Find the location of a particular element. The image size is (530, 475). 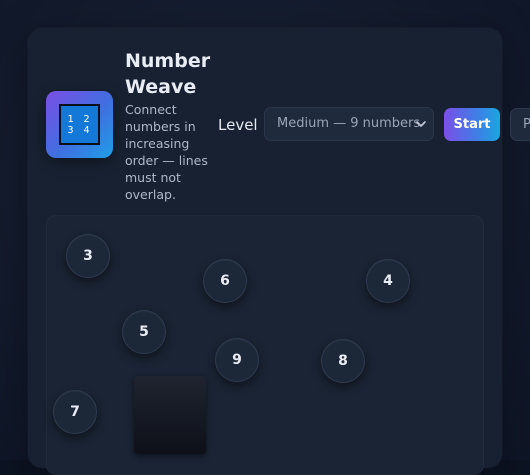

number-node: 5 is located at coordinates (144, 332).